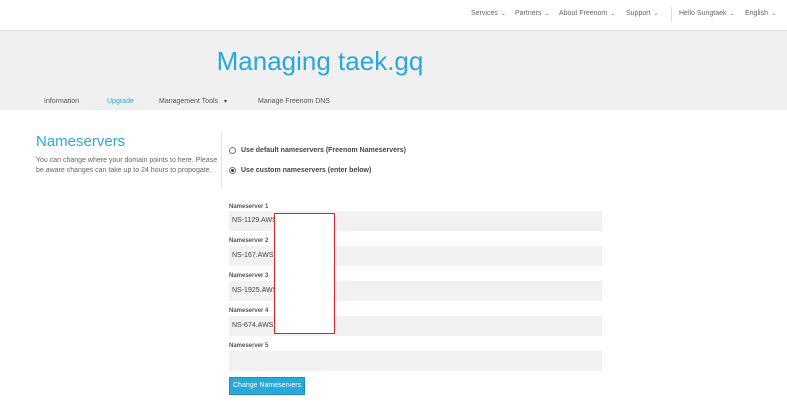 The width and height of the screenshot is (787, 413). What do you see at coordinates (249, 346) in the screenshot?
I see `nameserver-5-label: Nameserver 5` at bounding box center [249, 346].